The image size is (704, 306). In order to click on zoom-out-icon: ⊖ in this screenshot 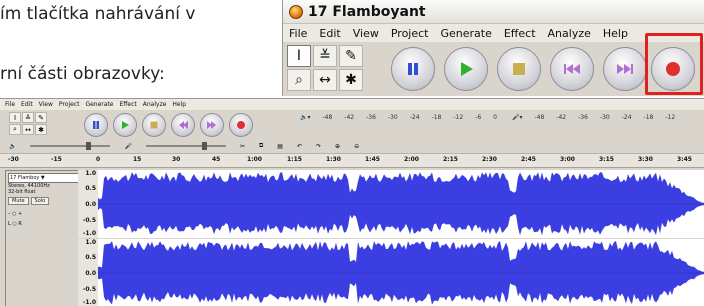, I will do `click(356, 146)`.